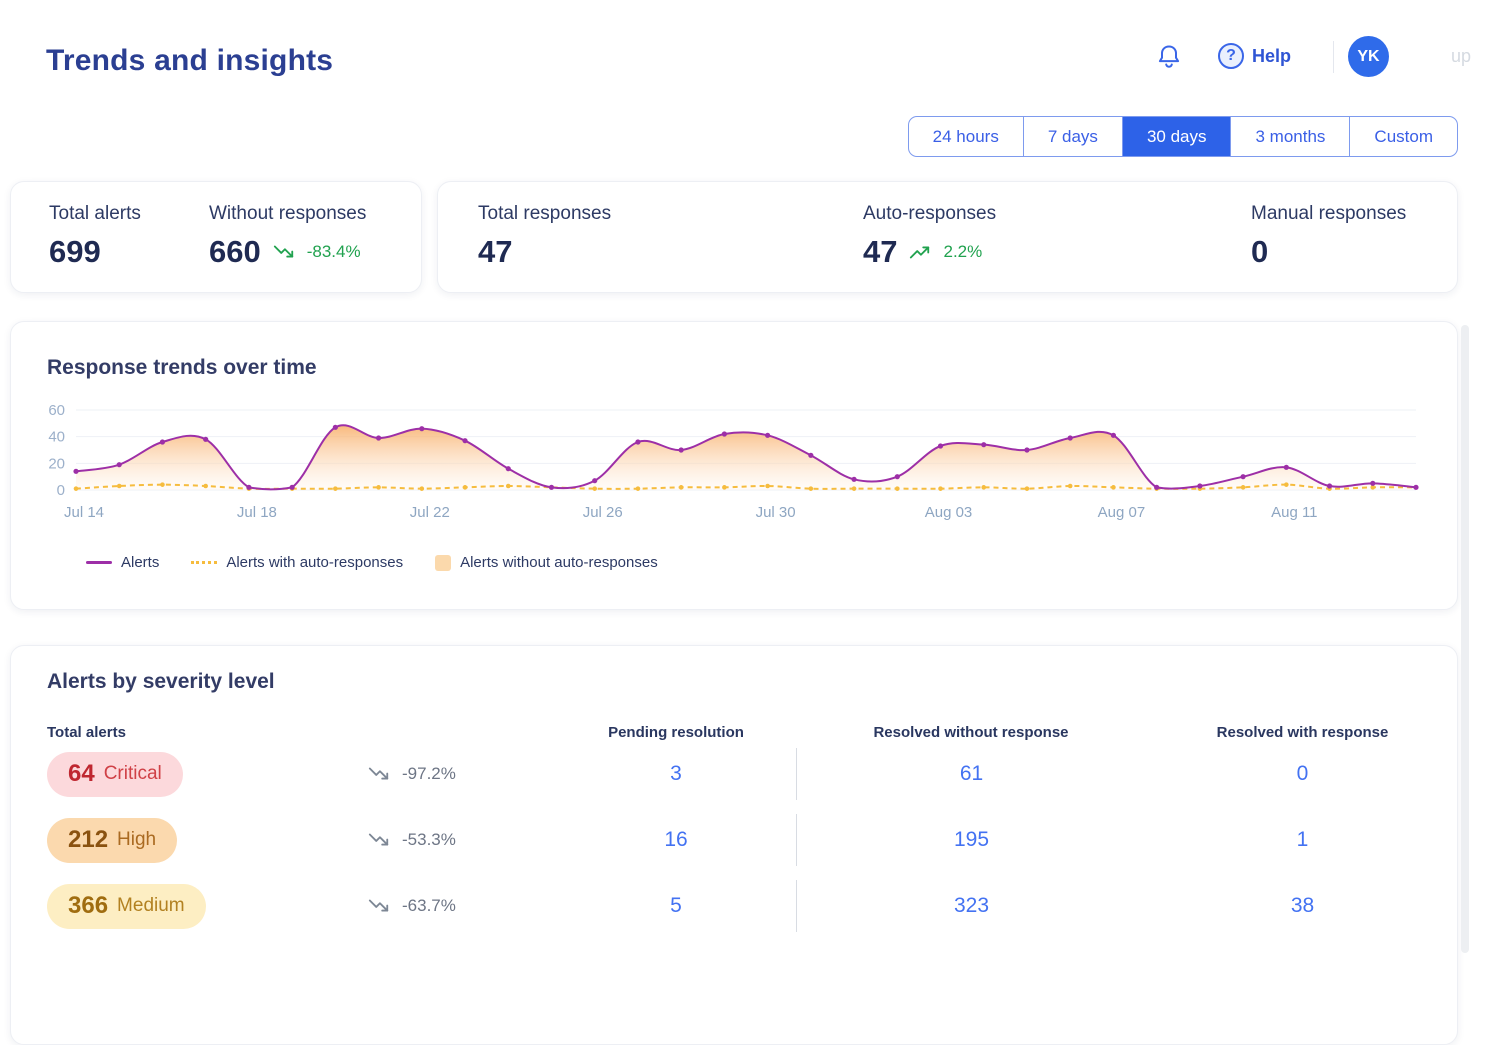 This screenshot has width=1486, height=1045. What do you see at coordinates (190, 60) in the screenshot?
I see `page-title: Trends and insights` at bounding box center [190, 60].